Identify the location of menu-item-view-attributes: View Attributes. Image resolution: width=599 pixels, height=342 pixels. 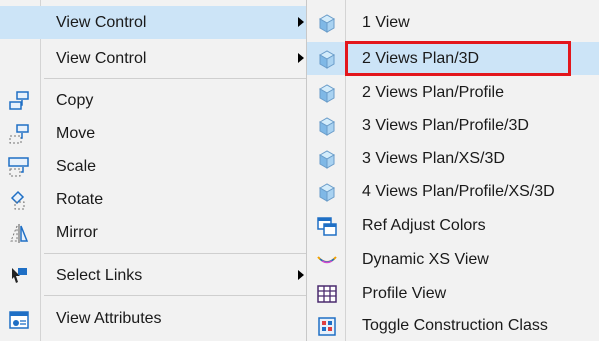
(157, 318).